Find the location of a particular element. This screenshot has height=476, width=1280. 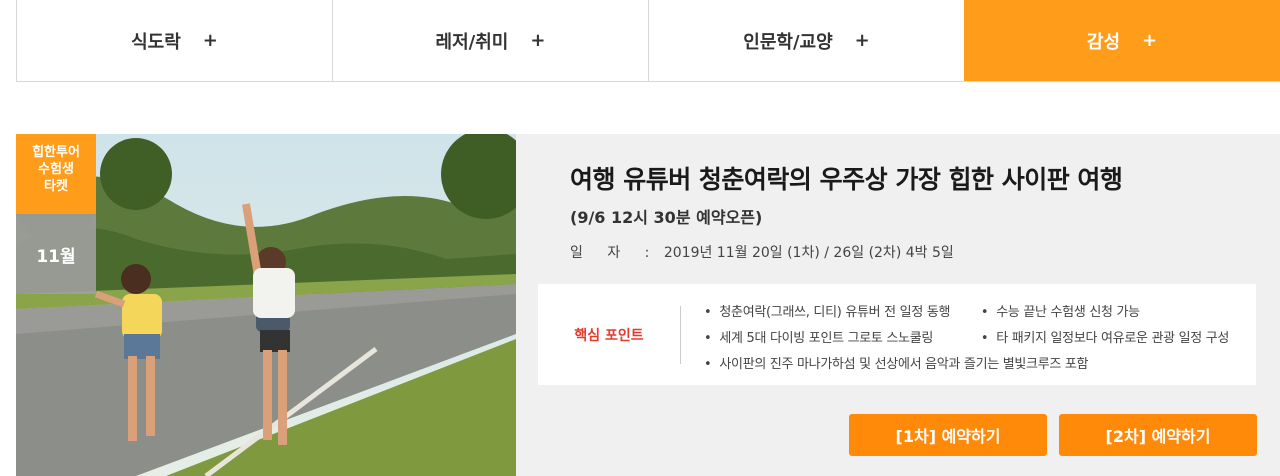

badge-line: 힙한투어 is located at coordinates (56, 152).